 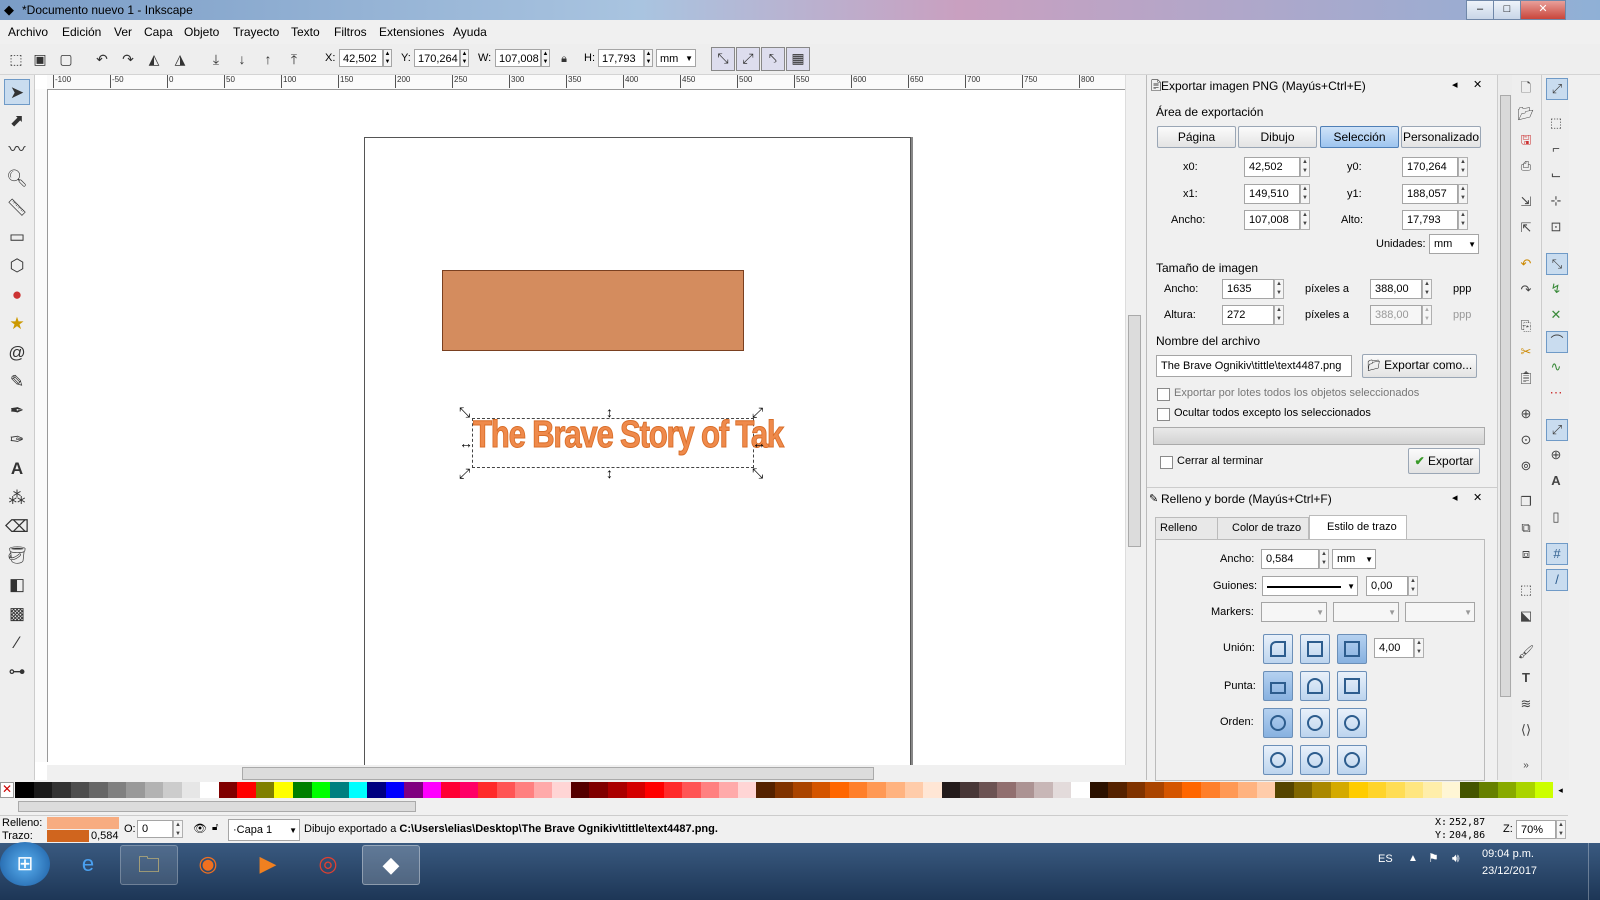 What do you see at coordinates (609, 412) in the screenshot?
I see `scale-handle-n-icon: ↕` at bounding box center [609, 412].